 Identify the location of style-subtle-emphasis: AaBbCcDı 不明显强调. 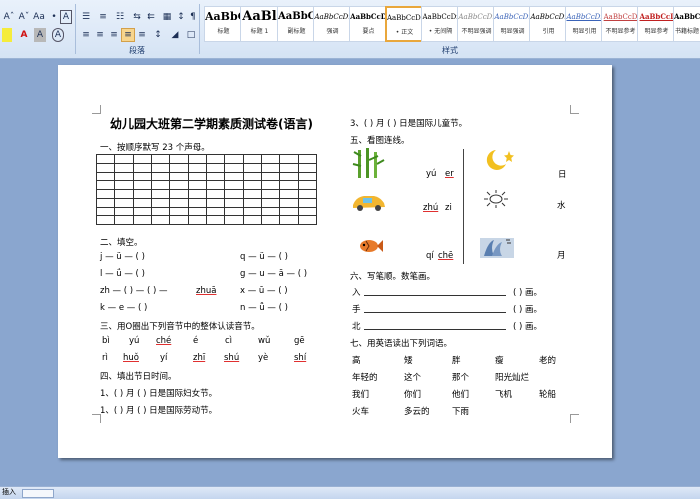
(476, 24).